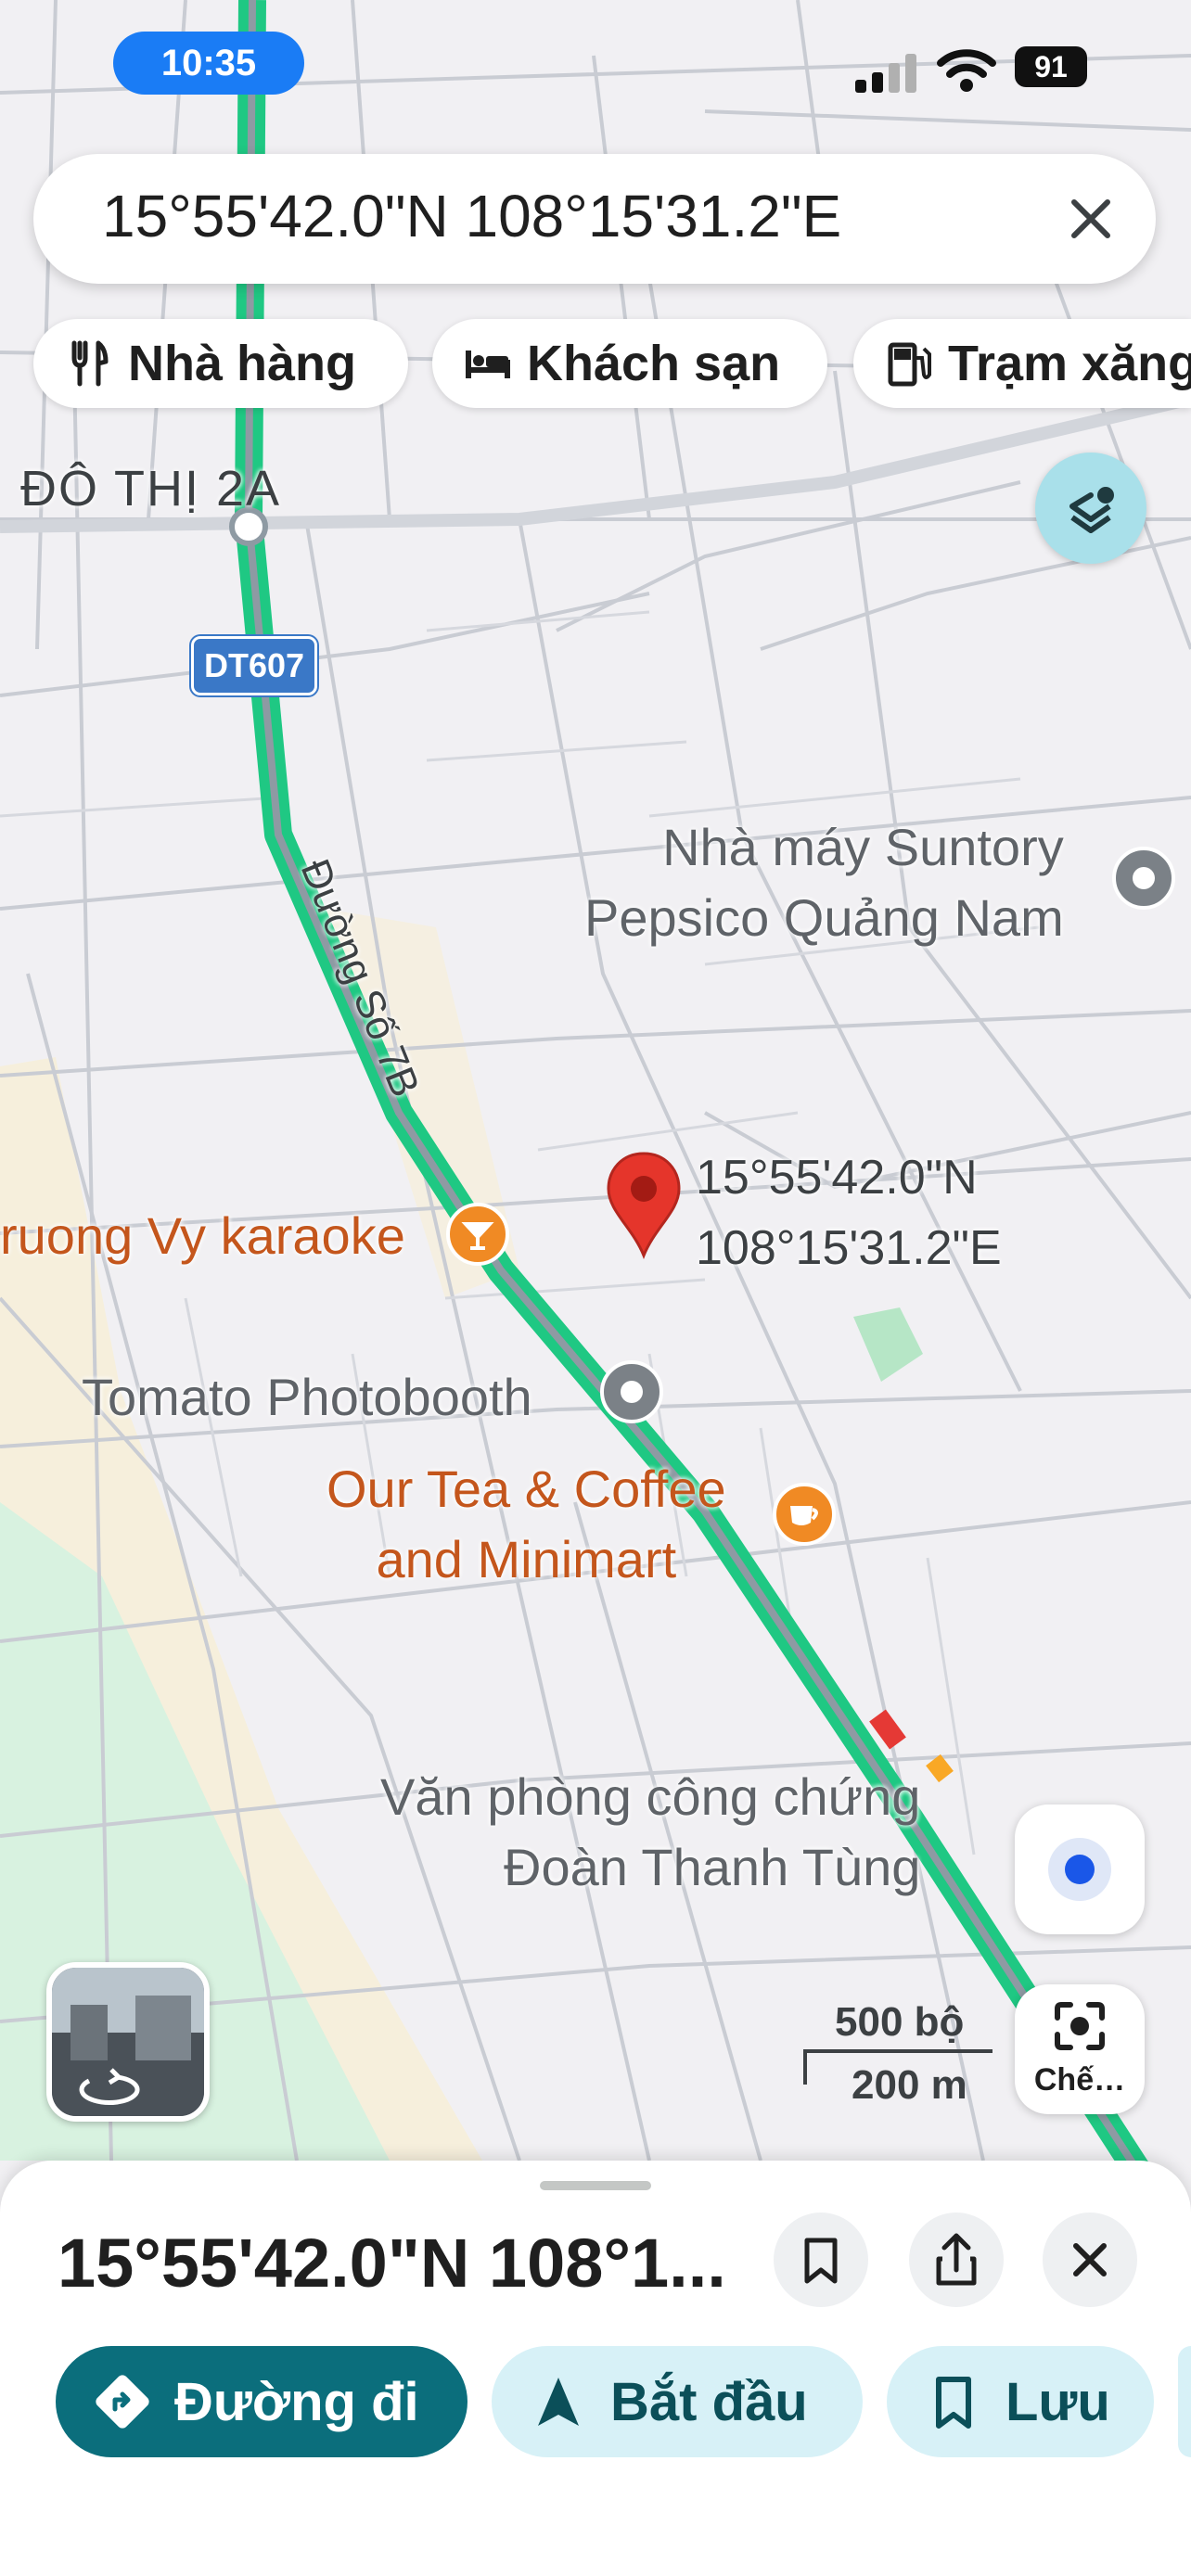  Describe the element at coordinates (709, 2401) in the screenshot. I see `start-label: Bắt đầu` at that location.